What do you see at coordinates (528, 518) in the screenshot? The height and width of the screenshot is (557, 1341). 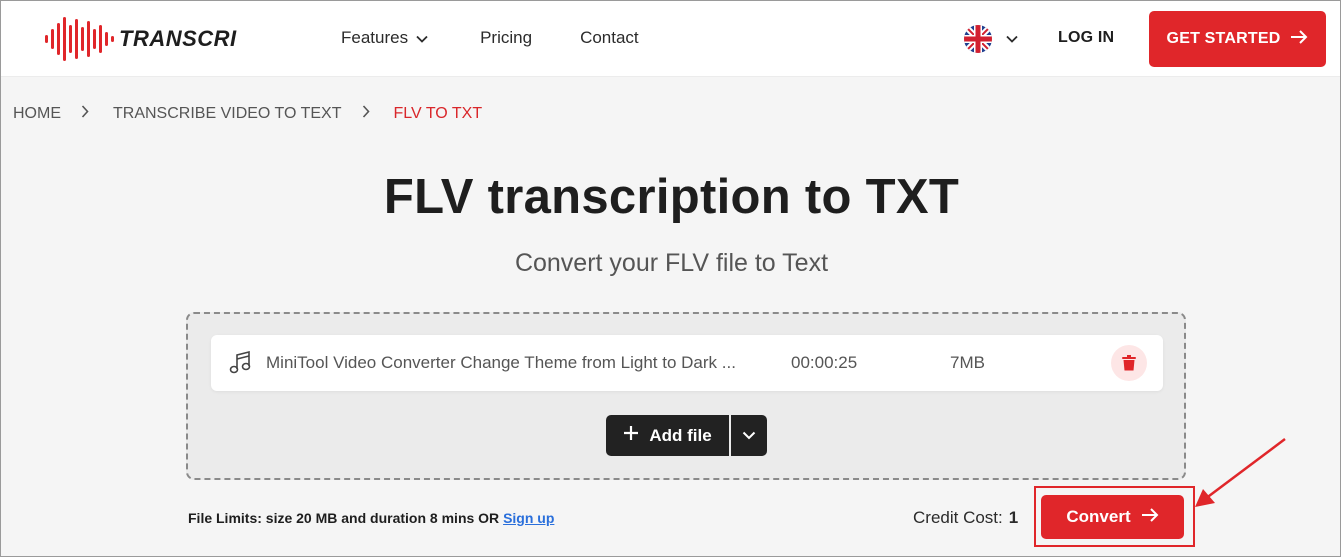 I see `signup-link: Sign up` at bounding box center [528, 518].